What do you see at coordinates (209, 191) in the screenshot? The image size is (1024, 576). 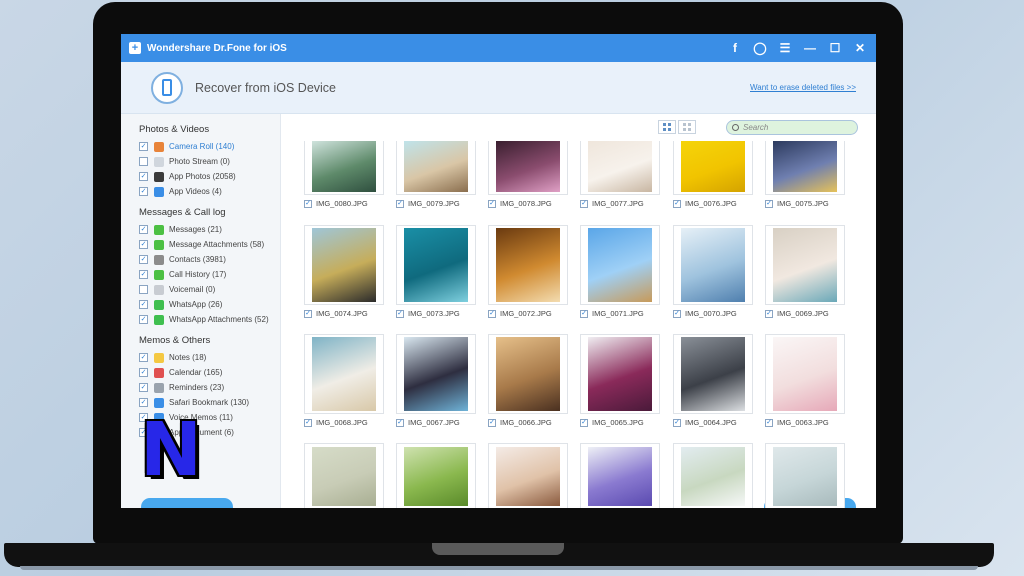 I see `sidebar-item: ✓ App Videos (4)` at bounding box center [209, 191].